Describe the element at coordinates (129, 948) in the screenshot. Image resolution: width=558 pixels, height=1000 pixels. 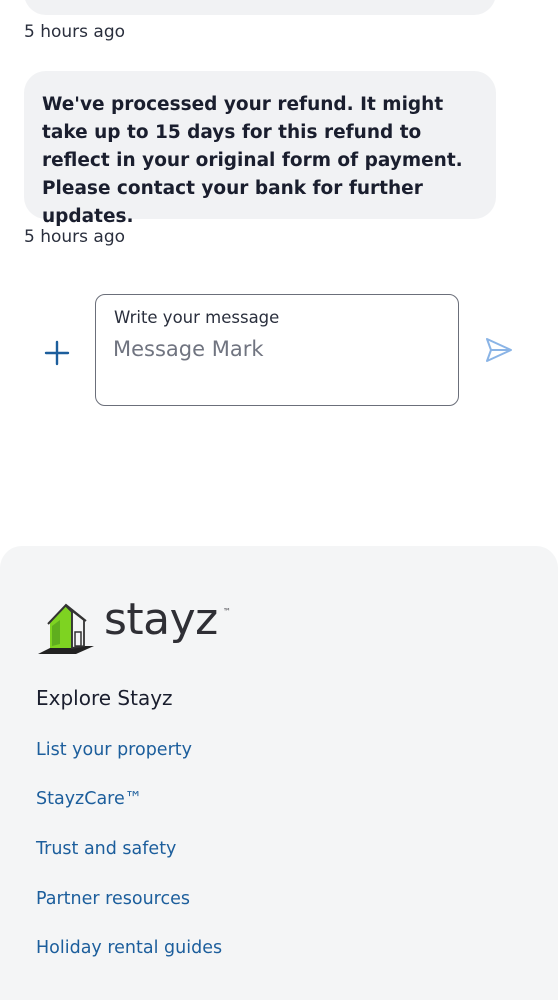
I see `footer-link-holiday-guides: Holiday rental guides` at that location.